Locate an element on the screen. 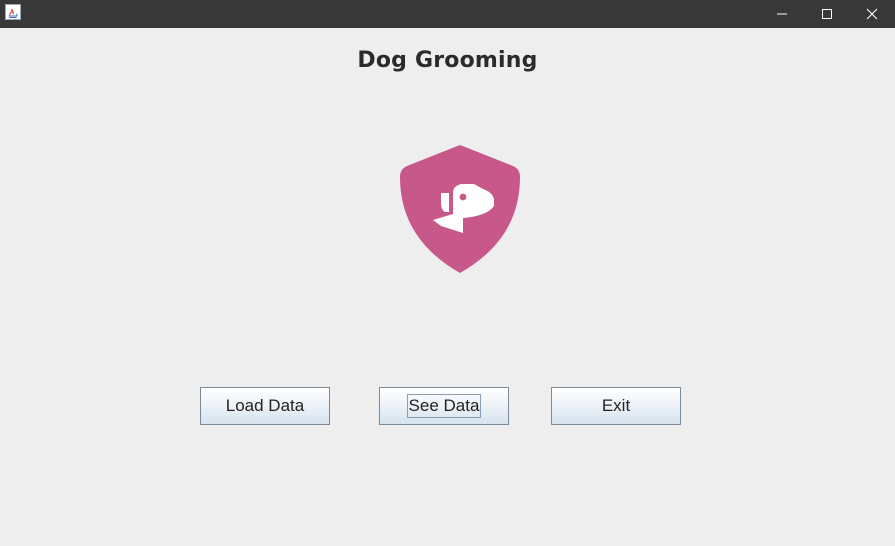 This screenshot has height=546, width=895. load-data-button: Load Data is located at coordinates (265, 406).